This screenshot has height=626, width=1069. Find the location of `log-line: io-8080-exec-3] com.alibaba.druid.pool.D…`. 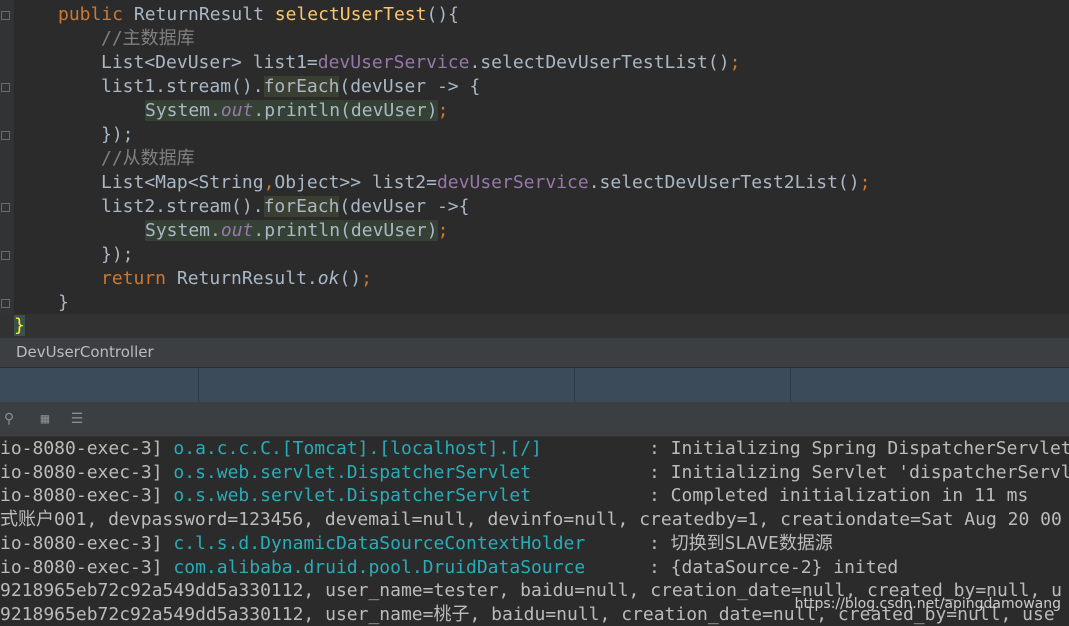

log-line: io-8080-exec-3] com.alibaba.druid.pool.D… is located at coordinates (449, 567).